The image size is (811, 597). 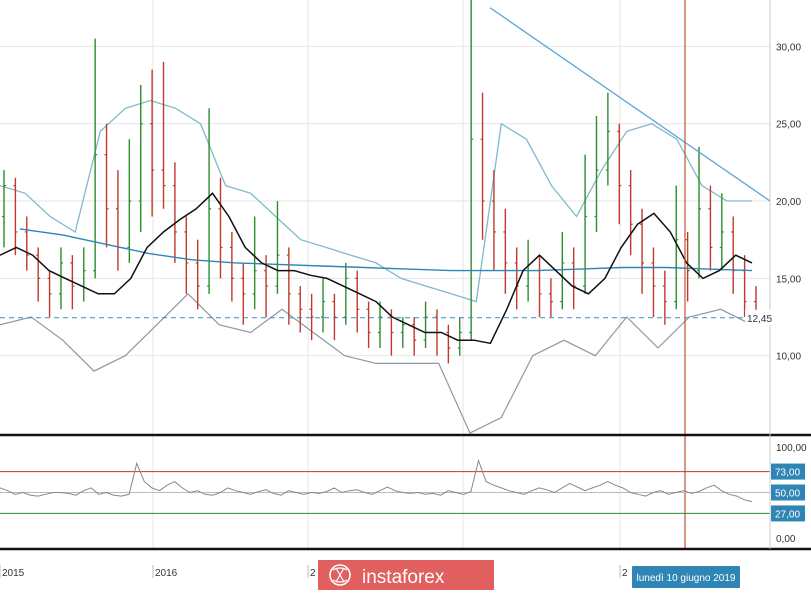 What do you see at coordinates (788, 47) in the screenshot?
I see `price-tick-label: 30,00` at bounding box center [788, 47].